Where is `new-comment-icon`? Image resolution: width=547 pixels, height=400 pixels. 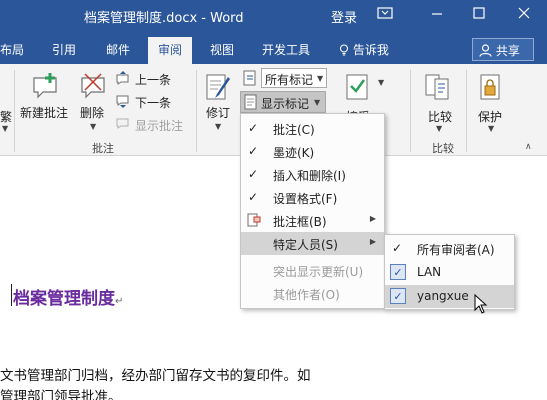 new-comment-icon is located at coordinates (45, 86).